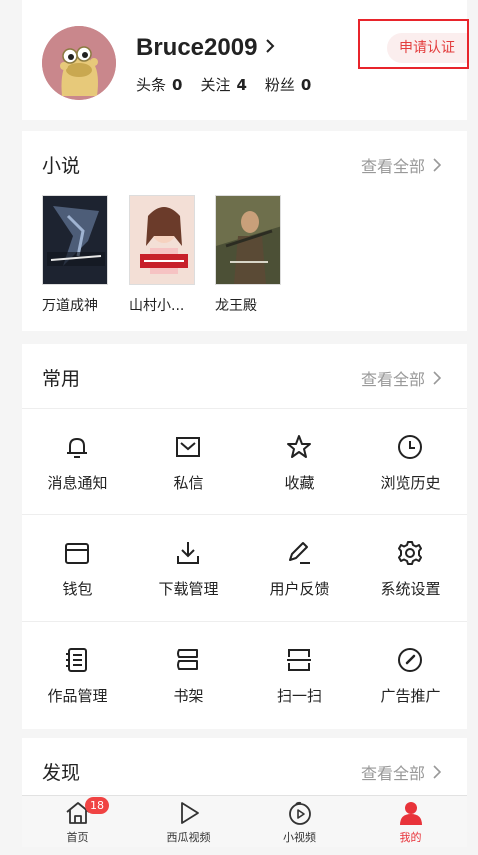  I want to click on wallet-icon, so click(77, 553).